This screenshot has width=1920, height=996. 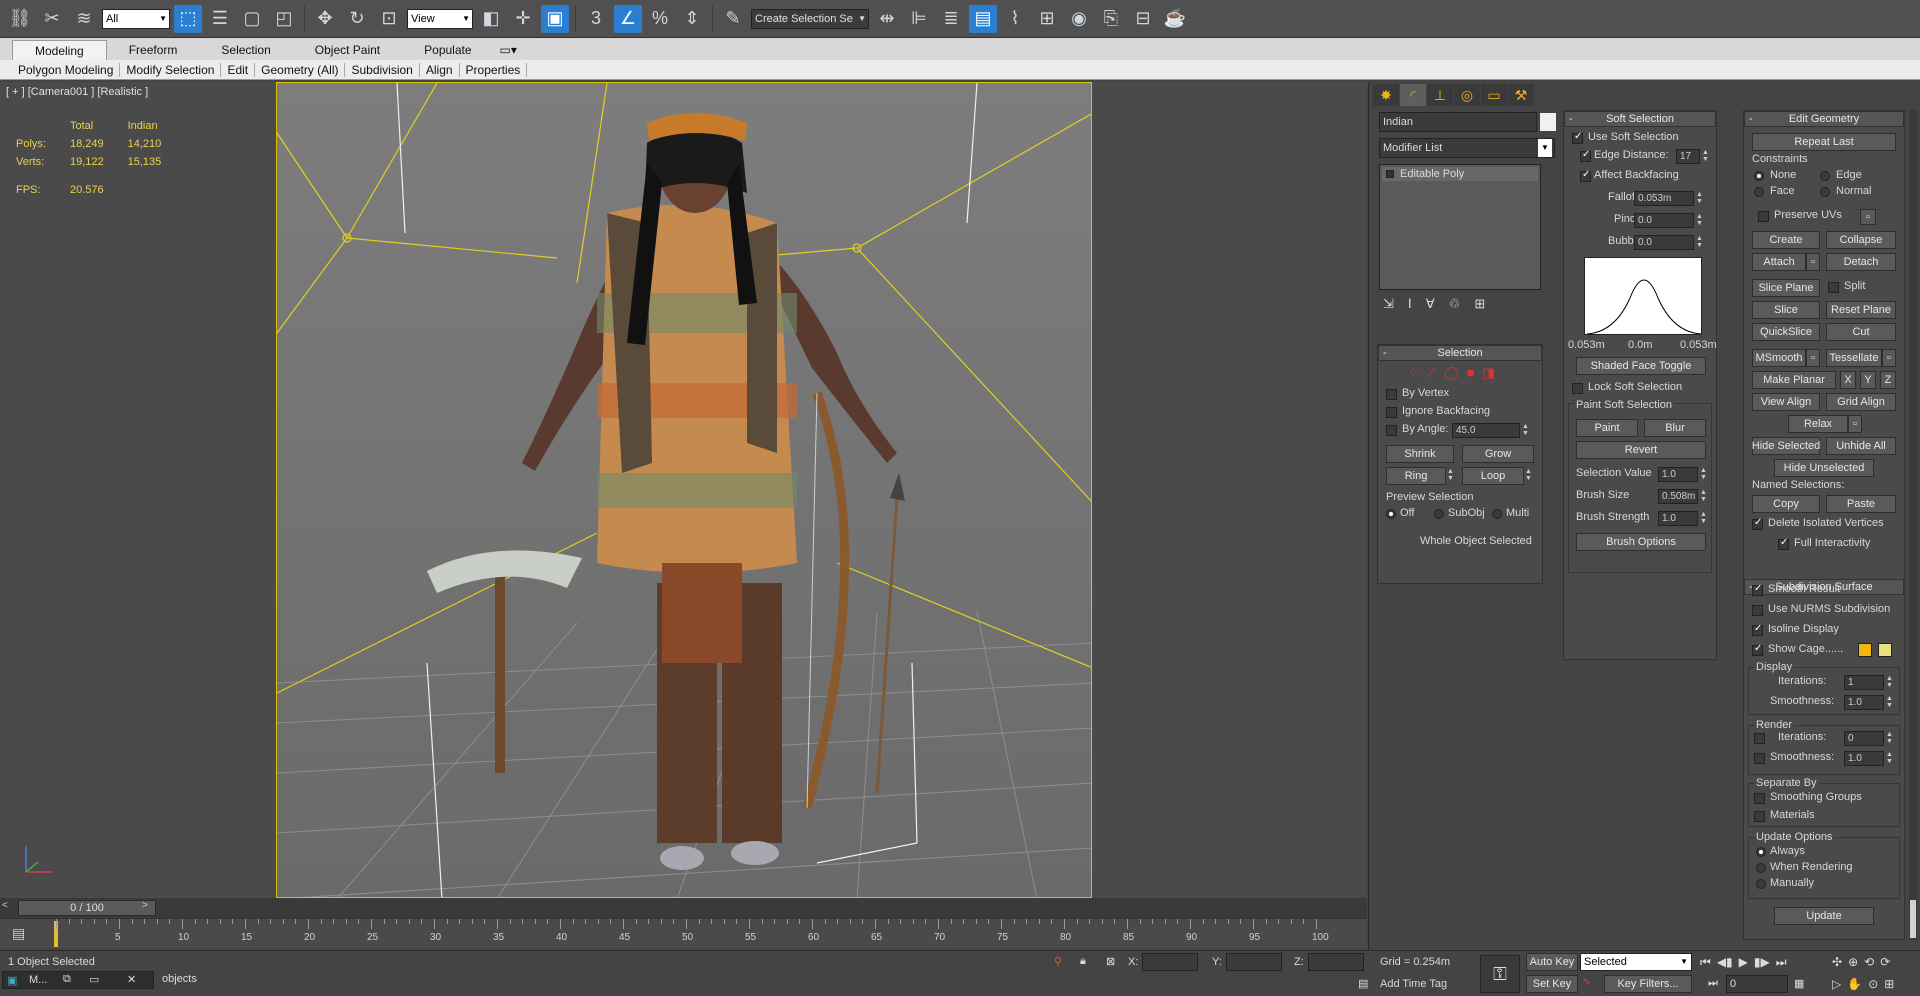 What do you see at coordinates (1757, 589) in the screenshot?
I see `smooth-result-checkbox` at bounding box center [1757, 589].